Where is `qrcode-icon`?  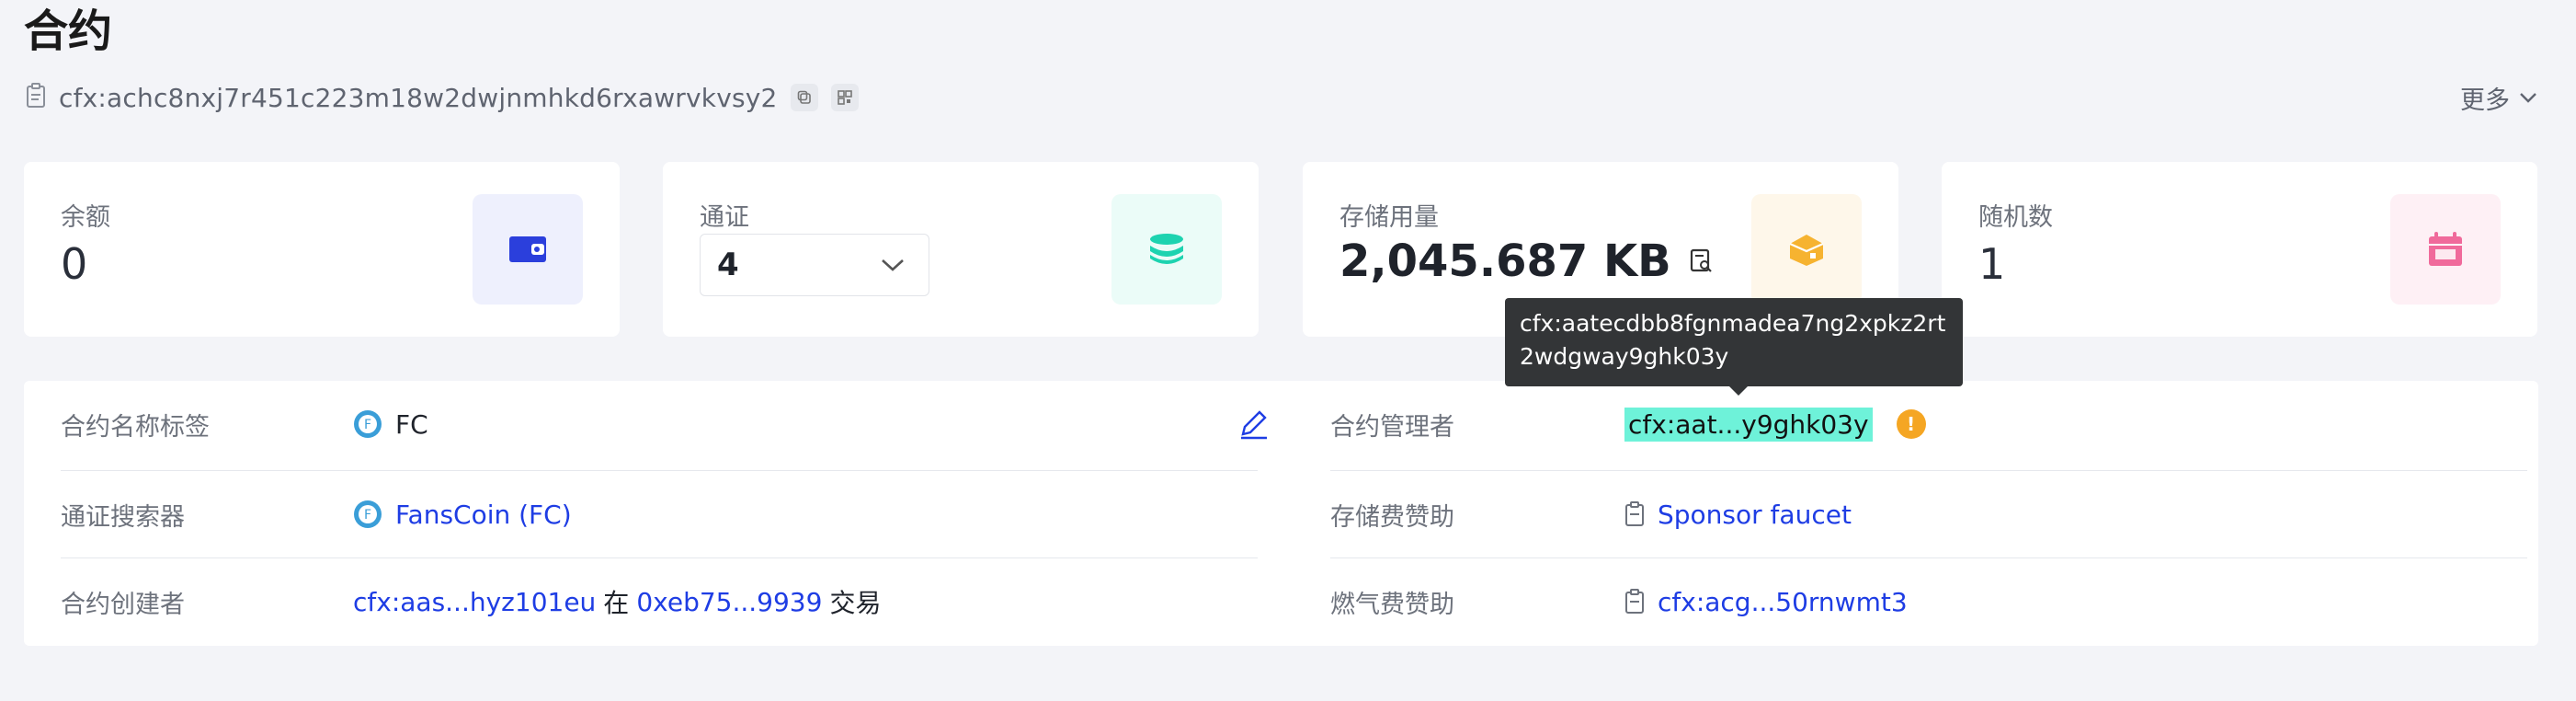
qrcode-icon is located at coordinates (844, 98).